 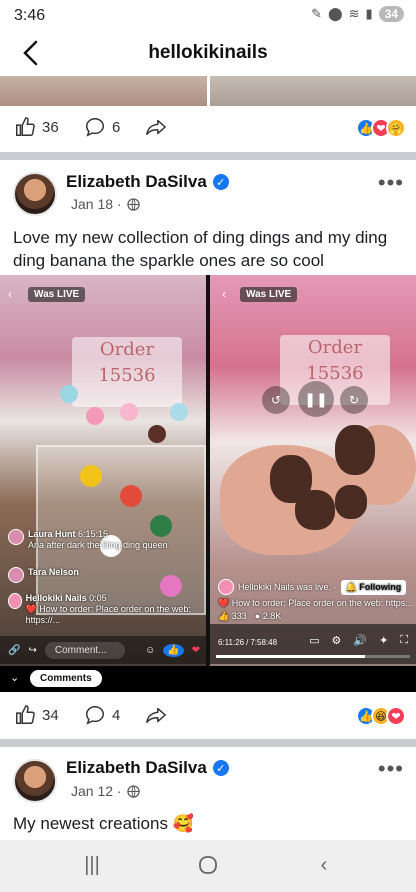 I want to click on commenter-name: Laura Hunt, so click(x=52, y=534).